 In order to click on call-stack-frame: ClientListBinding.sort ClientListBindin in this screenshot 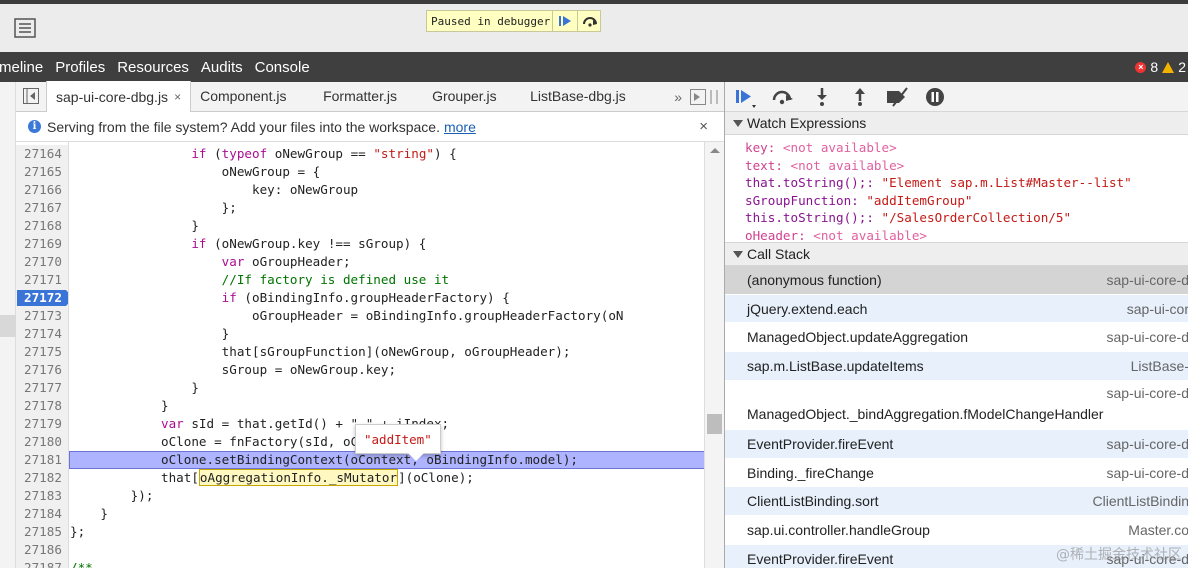, I will do `click(956, 501)`.